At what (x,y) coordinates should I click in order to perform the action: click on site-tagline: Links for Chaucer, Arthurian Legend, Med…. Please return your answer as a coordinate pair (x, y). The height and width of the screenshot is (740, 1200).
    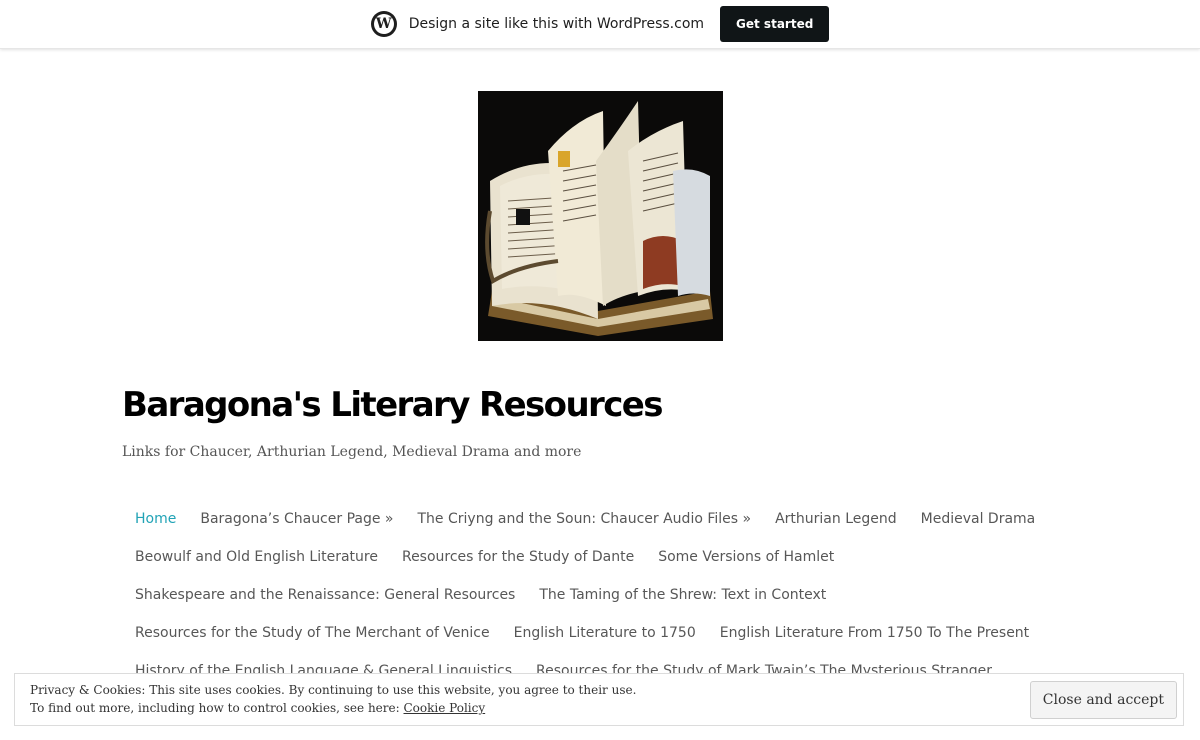
    Looking at the image, I should click on (352, 452).